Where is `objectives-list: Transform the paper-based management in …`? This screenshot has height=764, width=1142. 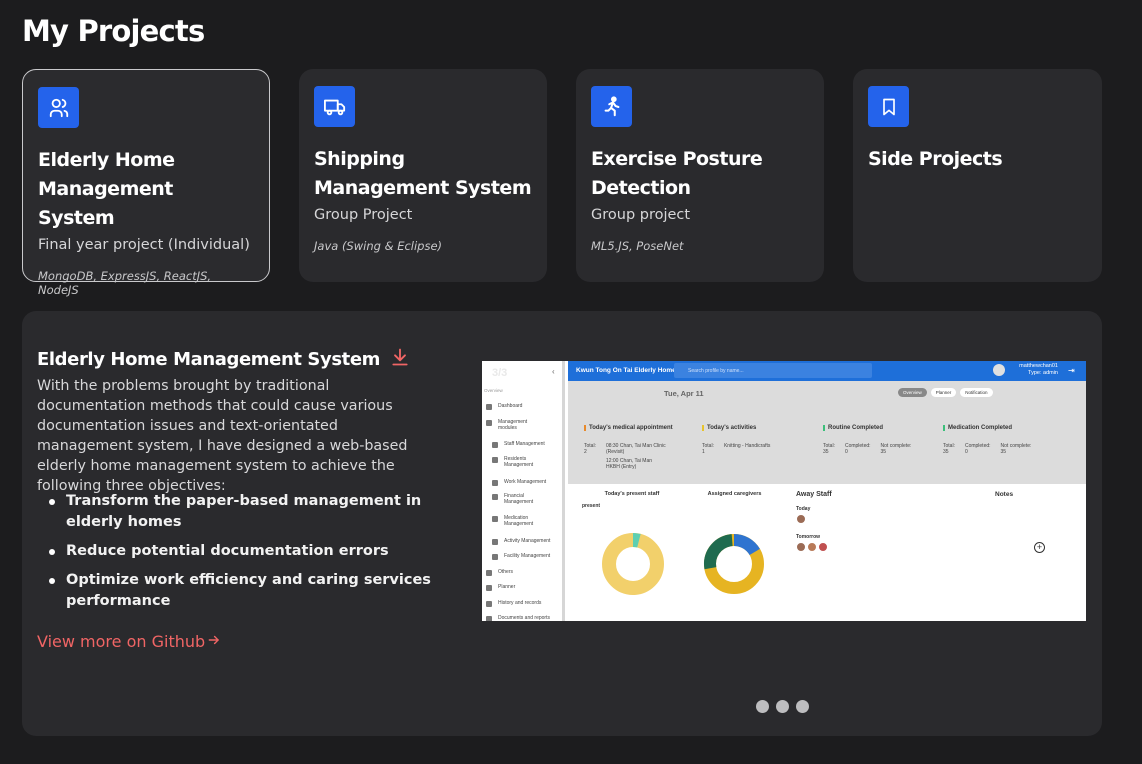
objectives-list: Transform the paper-based management in … is located at coordinates (237, 555).